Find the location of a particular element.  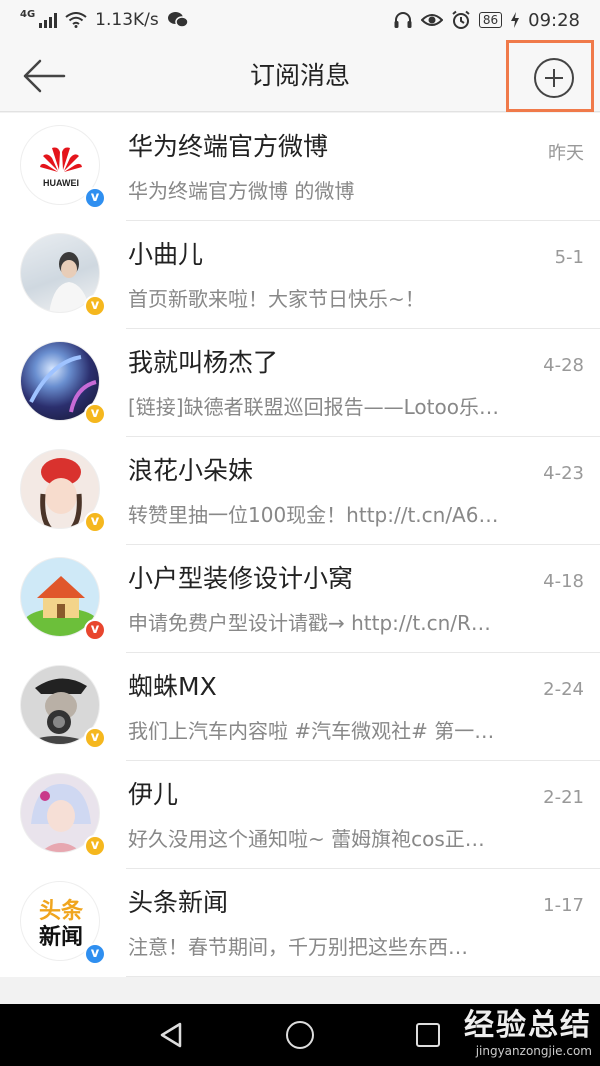

subscription-name: 华为终端官方微博 is located at coordinates (228, 146).